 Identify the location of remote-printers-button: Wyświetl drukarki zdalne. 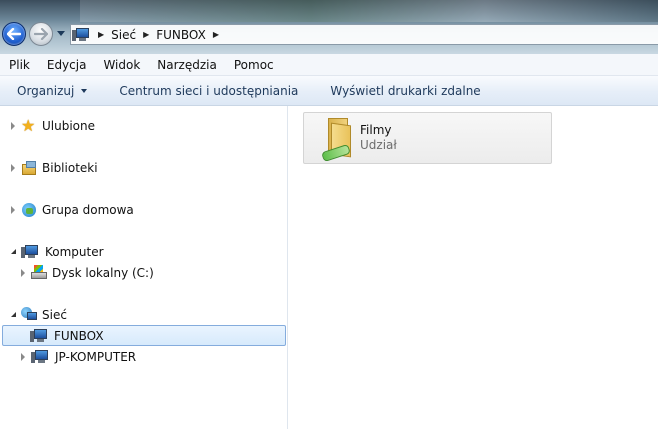
(404, 91).